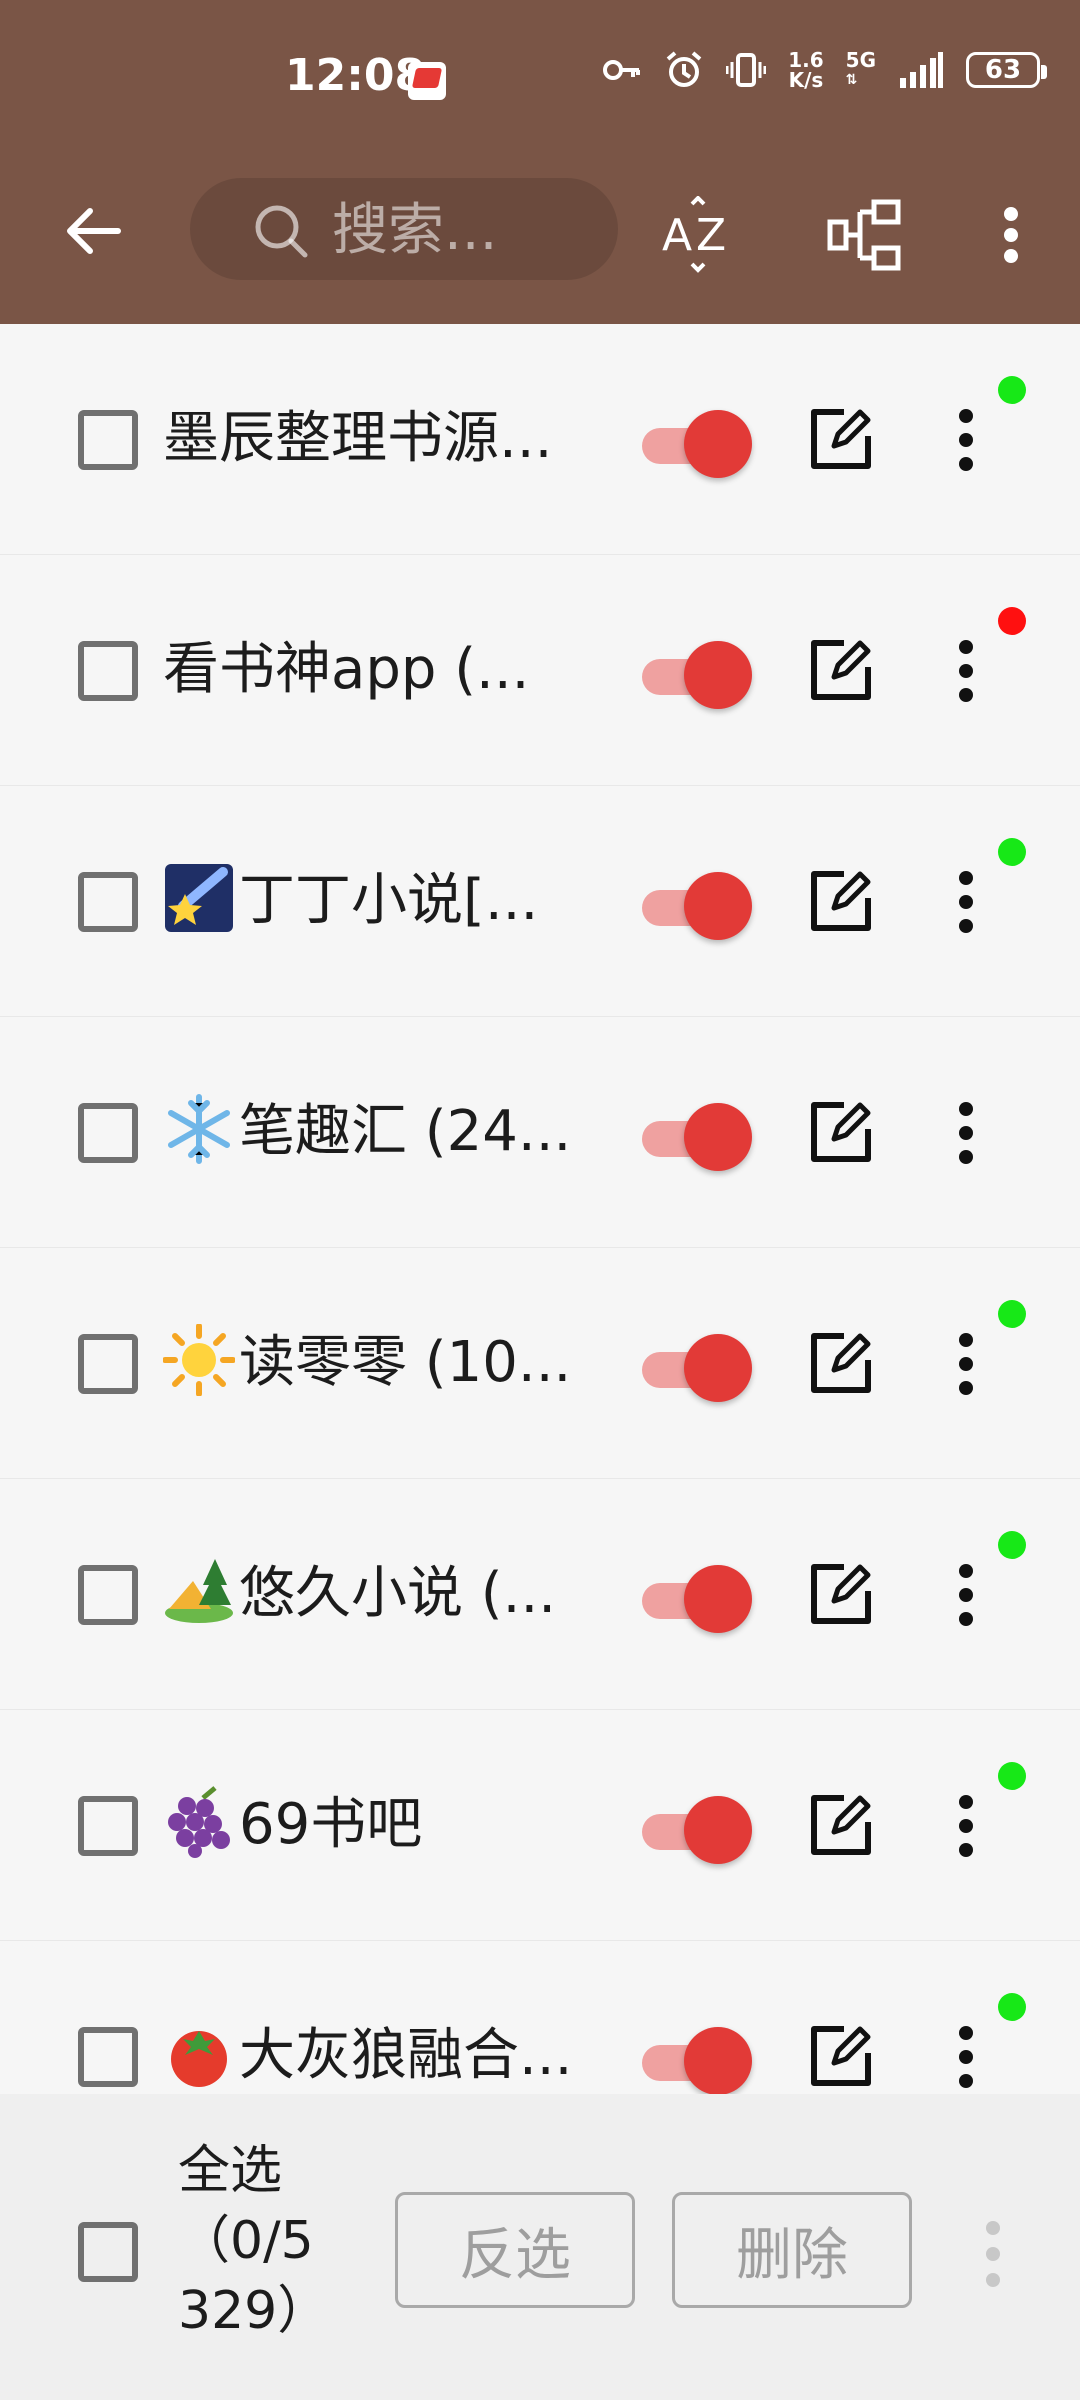  What do you see at coordinates (93, 231) in the screenshot?
I see `back-arrow-icon` at bounding box center [93, 231].